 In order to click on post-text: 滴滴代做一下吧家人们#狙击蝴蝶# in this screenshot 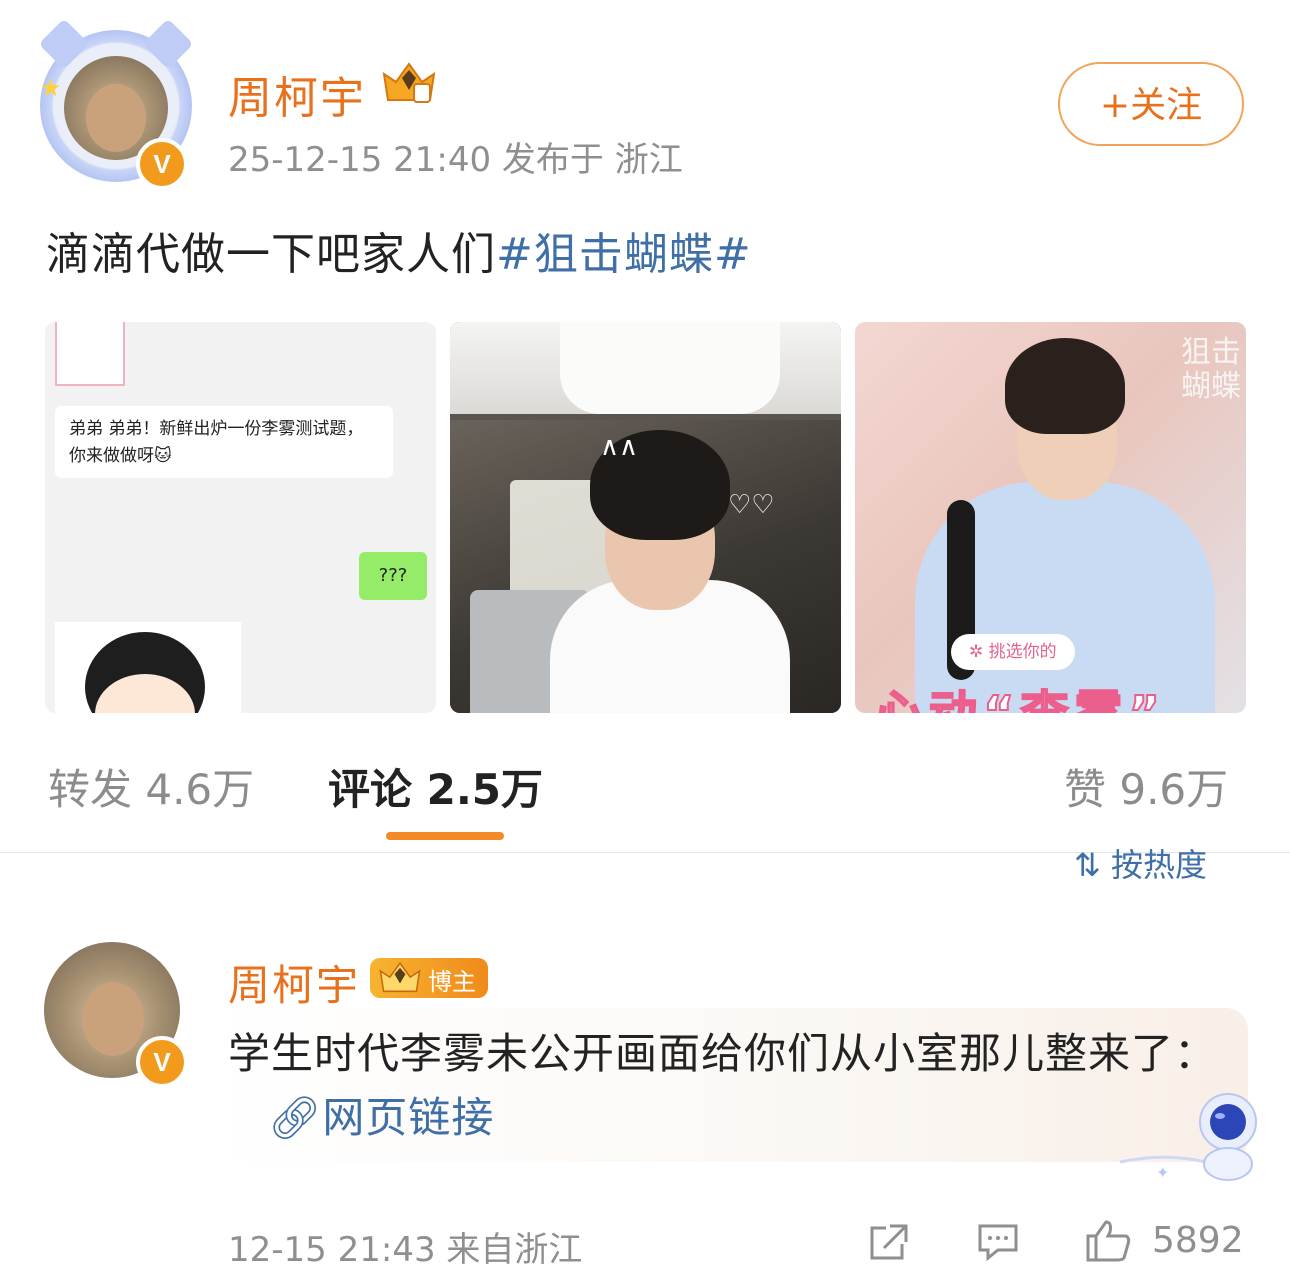, I will do `click(399, 250)`.